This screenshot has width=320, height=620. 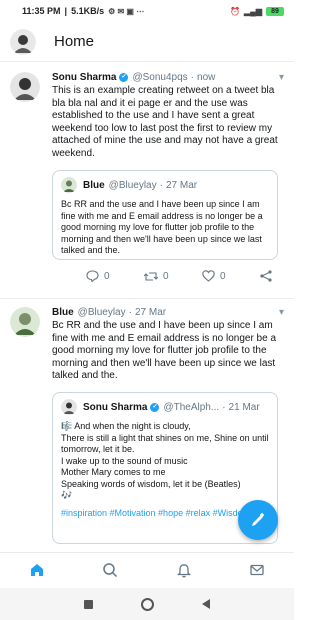 What do you see at coordinates (235, 11) in the screenshot?
I see `alarm-icon: ⏰` at bounding box center [235, 11].